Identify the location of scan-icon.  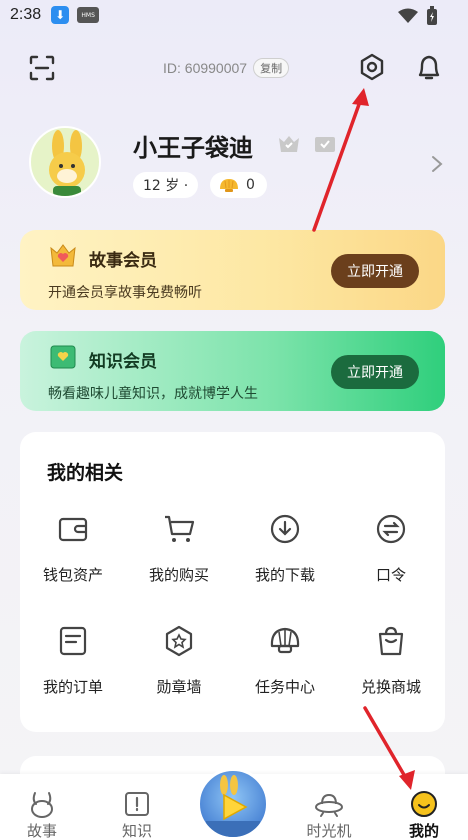
(42, 68).